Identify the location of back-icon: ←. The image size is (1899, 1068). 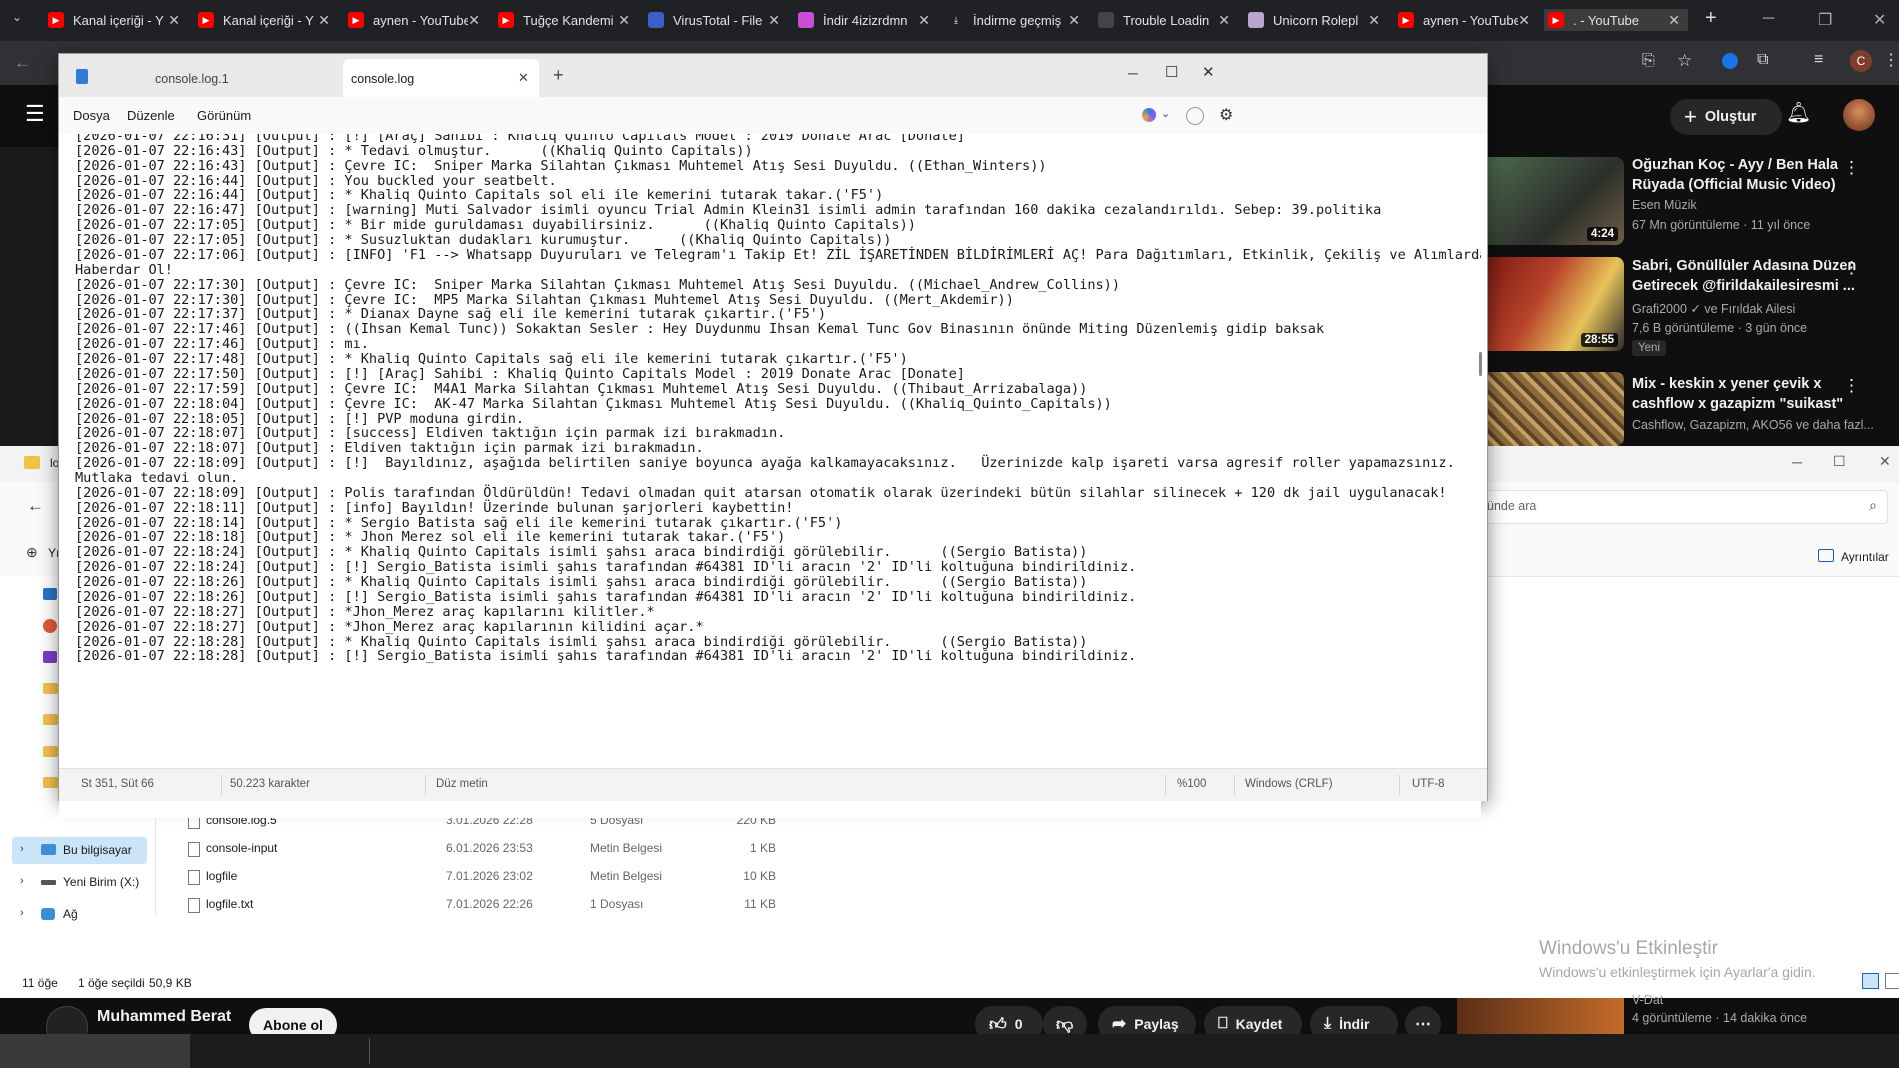
(22, 63).